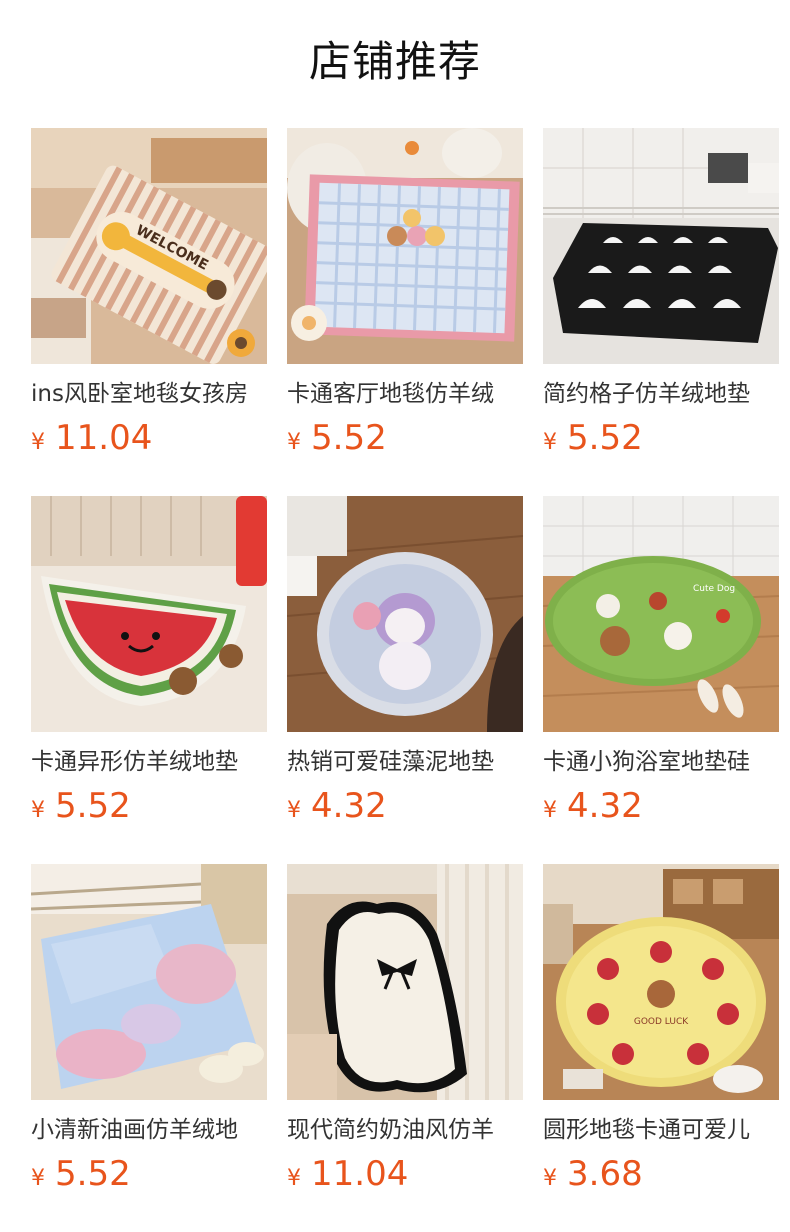 Image resolution: width=790 pixels, height=1232 pixels. I want to click on product-name: 卡通客厅地毯仿羊绒, so click(405, 394).